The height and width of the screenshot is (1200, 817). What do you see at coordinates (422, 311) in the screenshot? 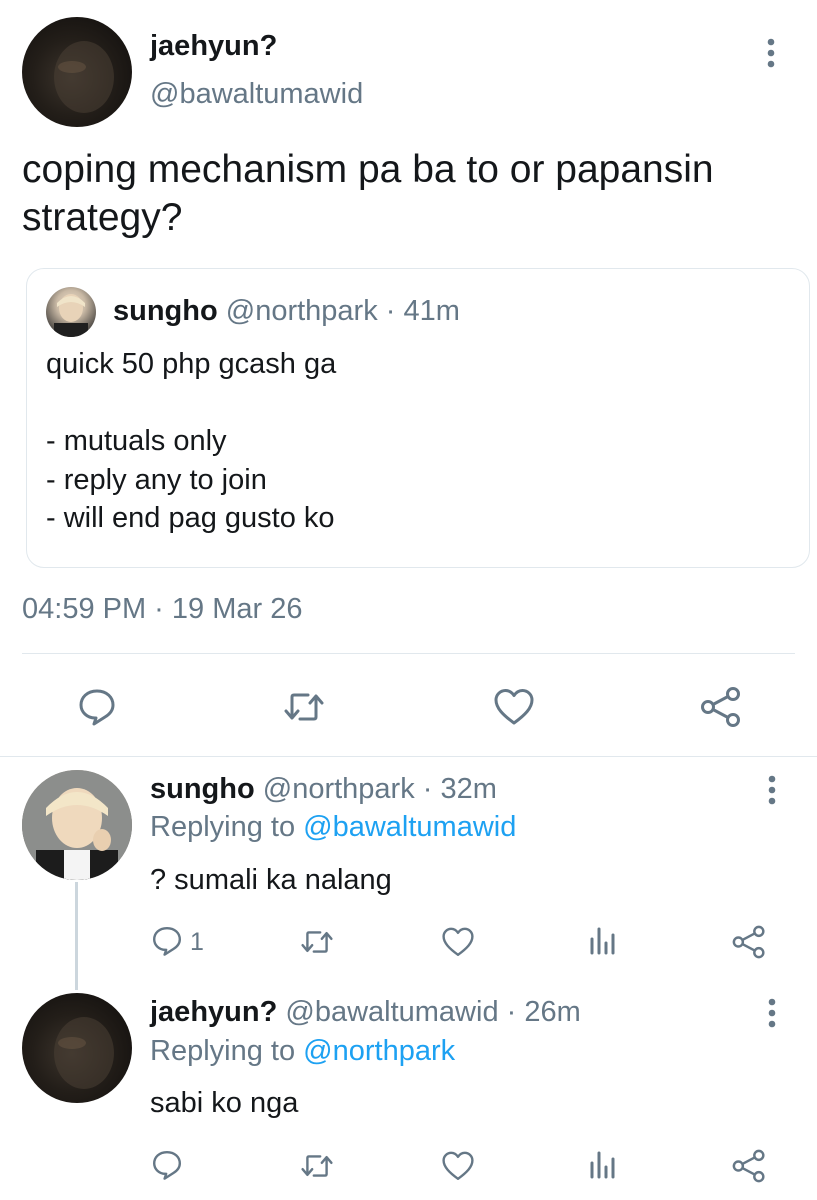
I see `quoted-time: · 41m` at bounding box center [422, 311].